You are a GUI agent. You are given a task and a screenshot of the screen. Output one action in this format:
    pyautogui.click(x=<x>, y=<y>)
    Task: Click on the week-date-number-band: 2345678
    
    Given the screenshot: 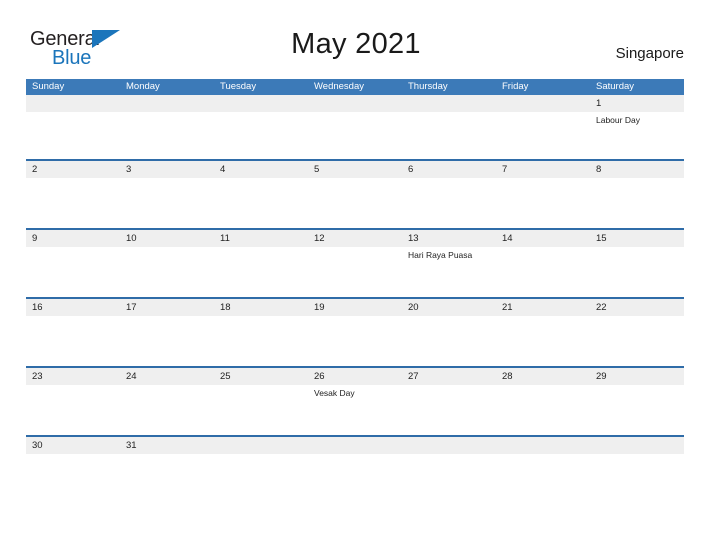 What is the action you would take?
    pyautogui.click(x=355, y=169)
    